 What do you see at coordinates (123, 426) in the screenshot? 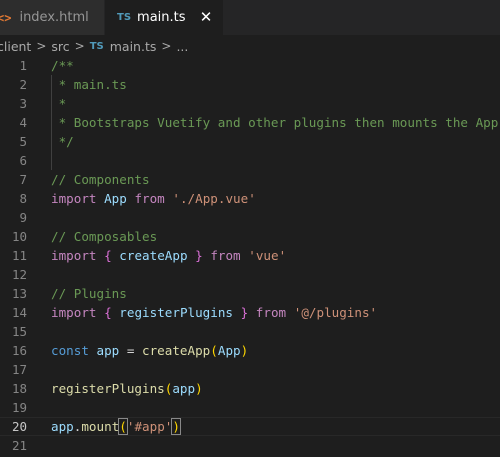
I see `code-token: (` at bounding box center [123, 426].